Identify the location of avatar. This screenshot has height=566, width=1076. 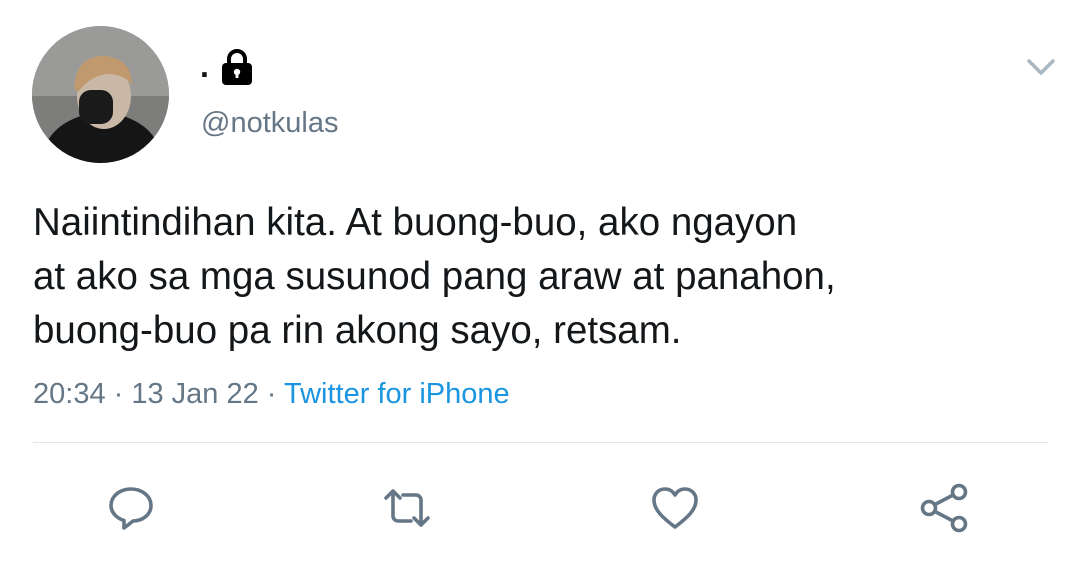
(100, 94).